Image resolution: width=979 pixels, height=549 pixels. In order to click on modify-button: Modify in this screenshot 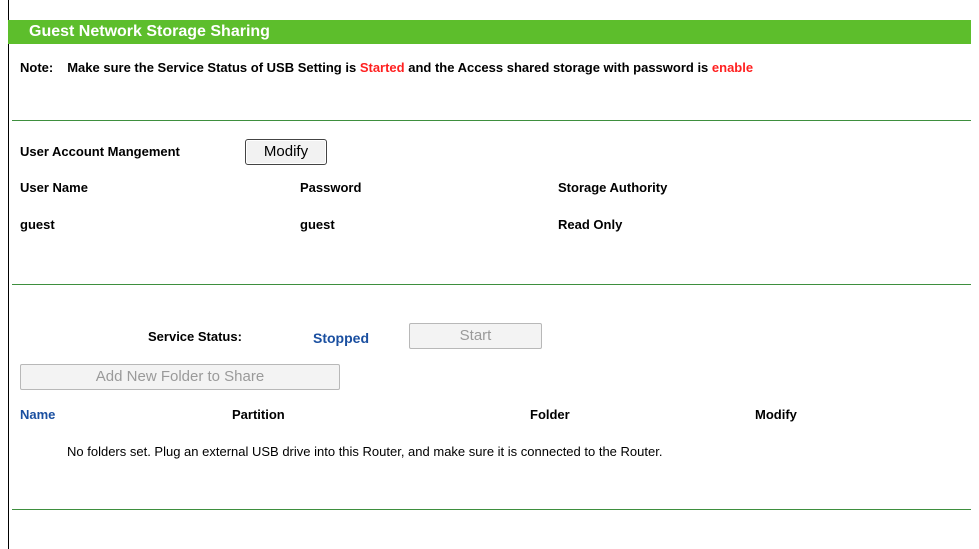, I will do `click(286, 152)`.